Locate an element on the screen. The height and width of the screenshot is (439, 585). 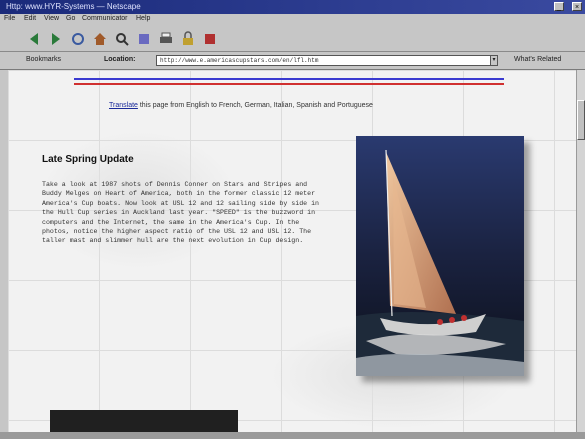
back-icon is located at coordinates (34, 39).